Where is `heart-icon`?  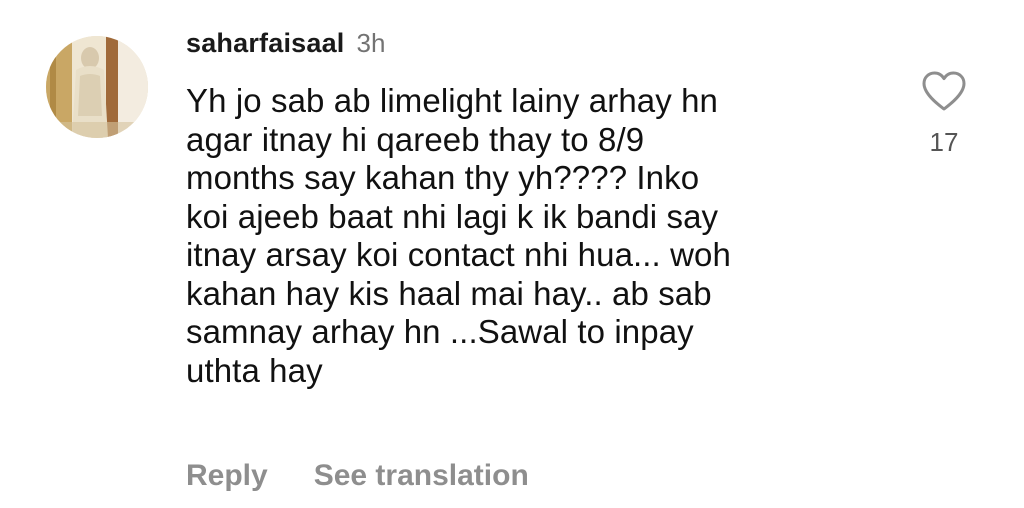 heart-icon is located at coordinates (944, 93).